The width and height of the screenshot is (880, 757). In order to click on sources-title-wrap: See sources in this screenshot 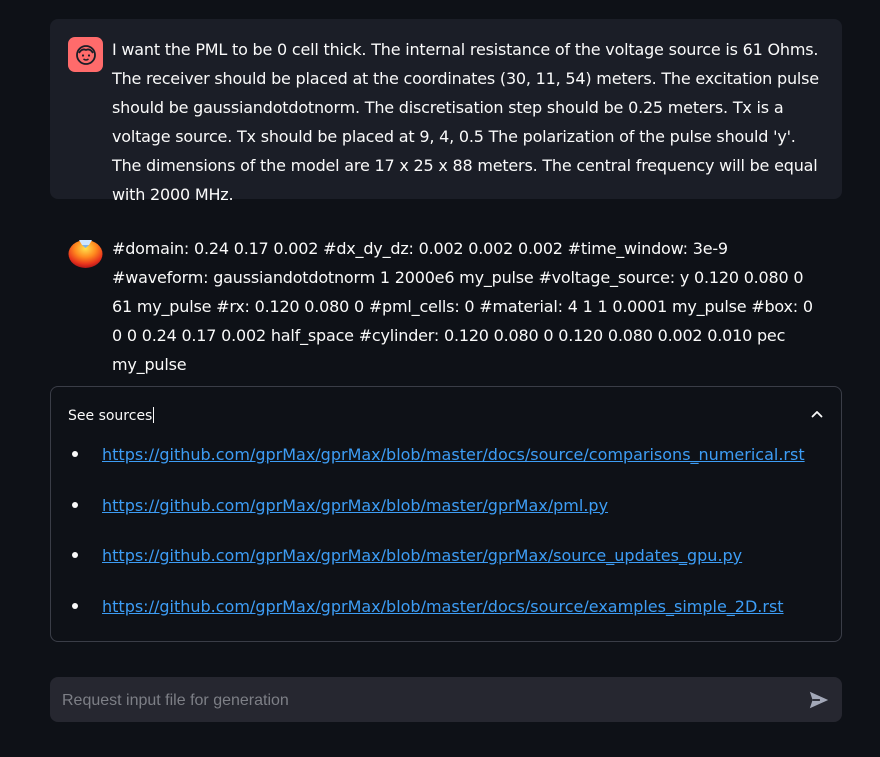, I will do `click(111, 414)`.